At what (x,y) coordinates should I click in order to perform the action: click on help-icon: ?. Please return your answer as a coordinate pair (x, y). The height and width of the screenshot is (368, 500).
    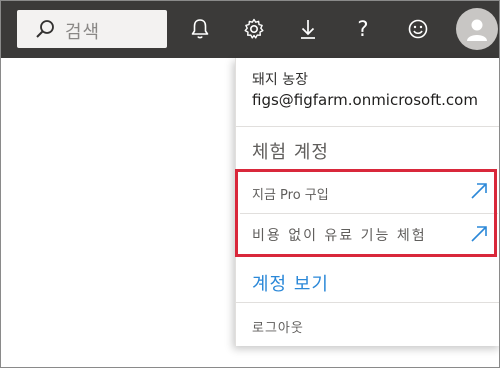
    Looking at the image, I should click on (363, 29).